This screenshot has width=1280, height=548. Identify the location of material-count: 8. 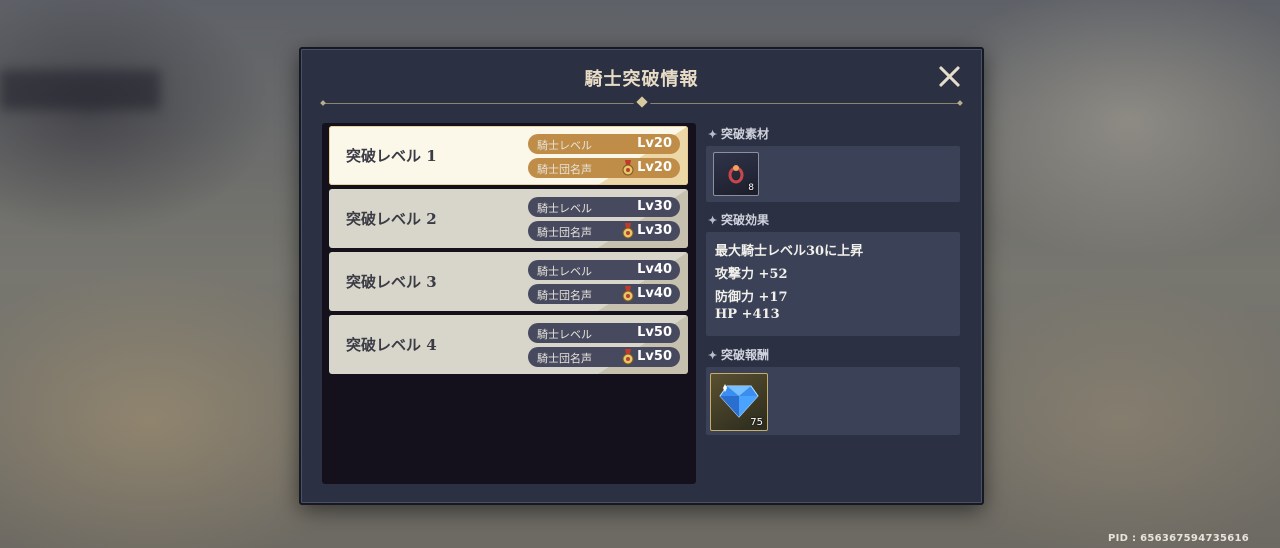
(751, 188).